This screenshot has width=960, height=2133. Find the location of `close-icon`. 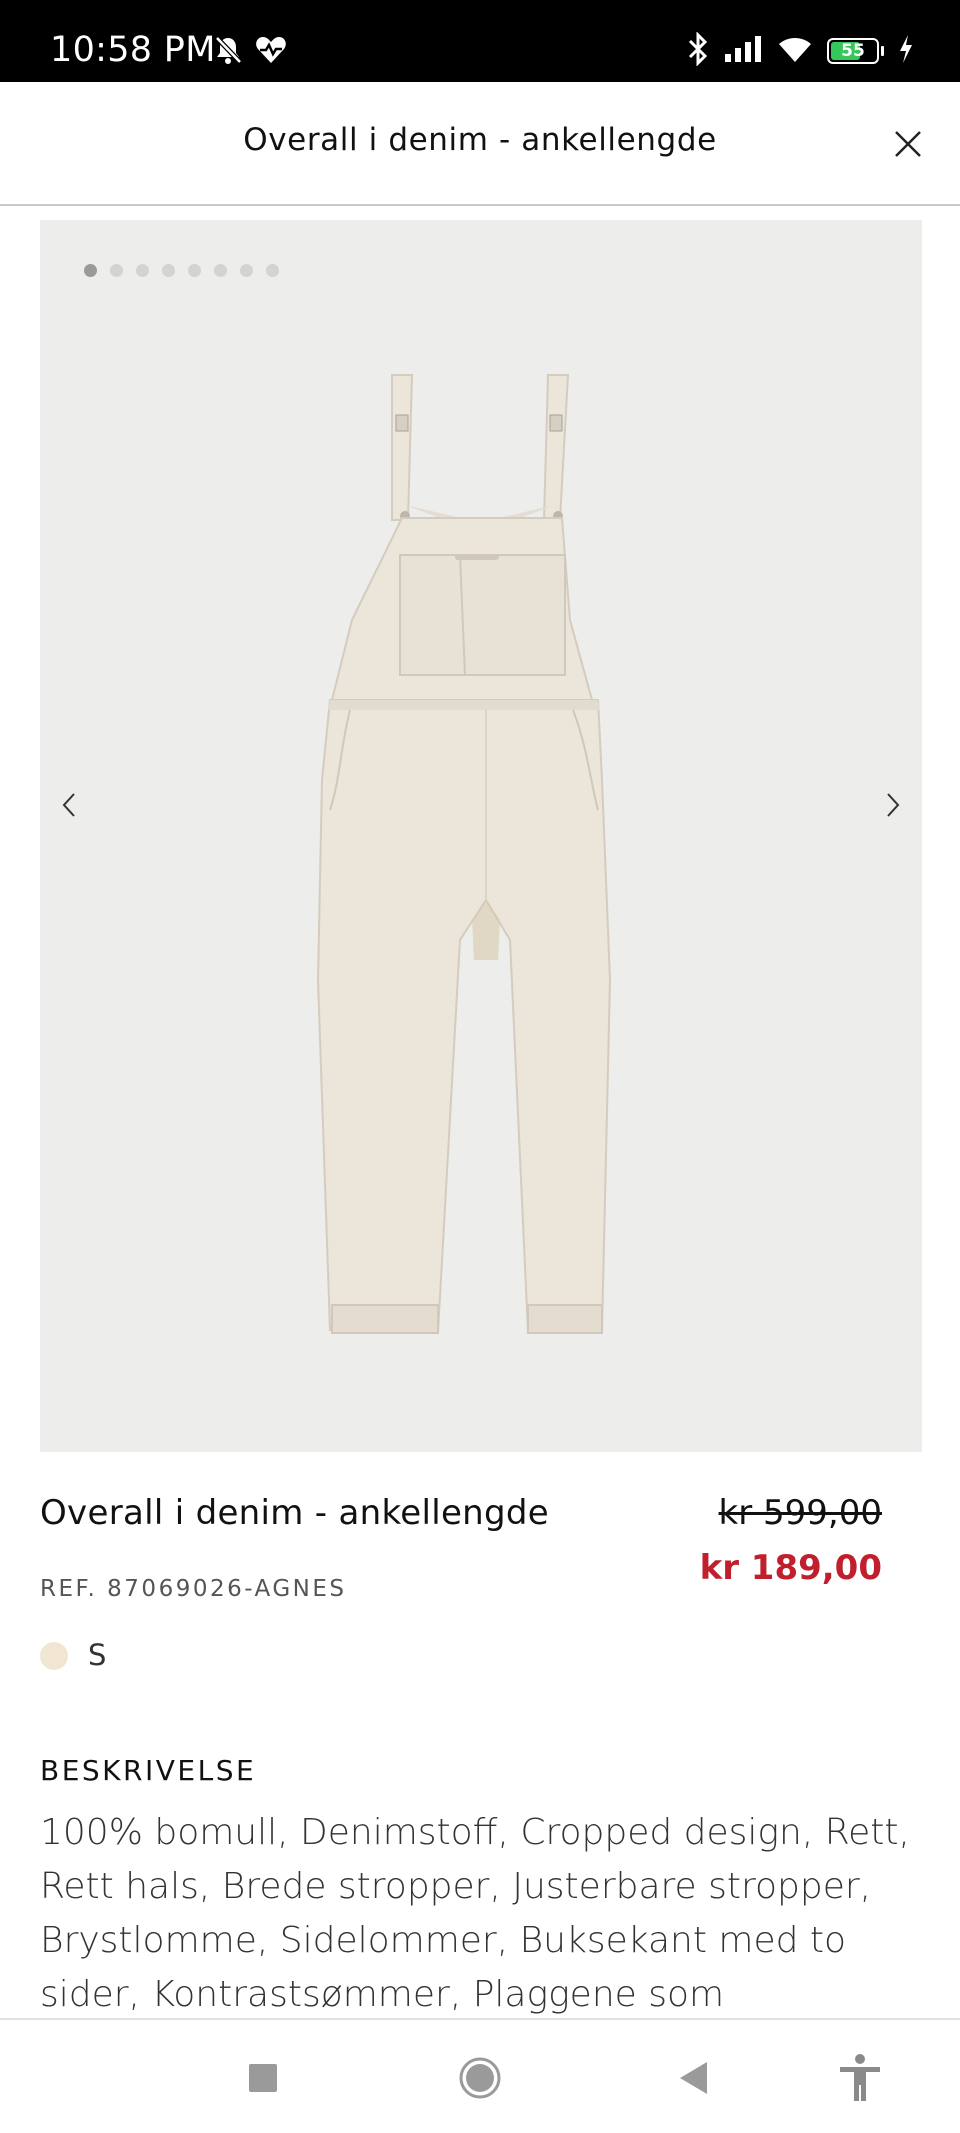

close-icon is located at coordinates (908, 144).